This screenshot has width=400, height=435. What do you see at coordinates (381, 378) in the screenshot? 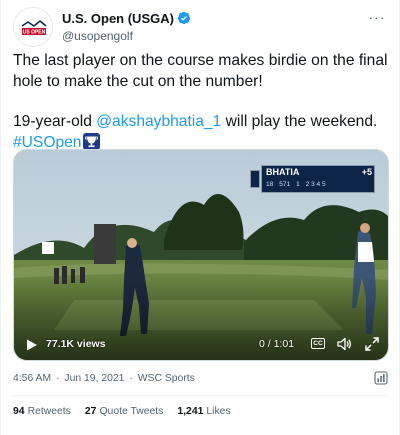
I see `analytics-icon` at bounding box center [381, 378].